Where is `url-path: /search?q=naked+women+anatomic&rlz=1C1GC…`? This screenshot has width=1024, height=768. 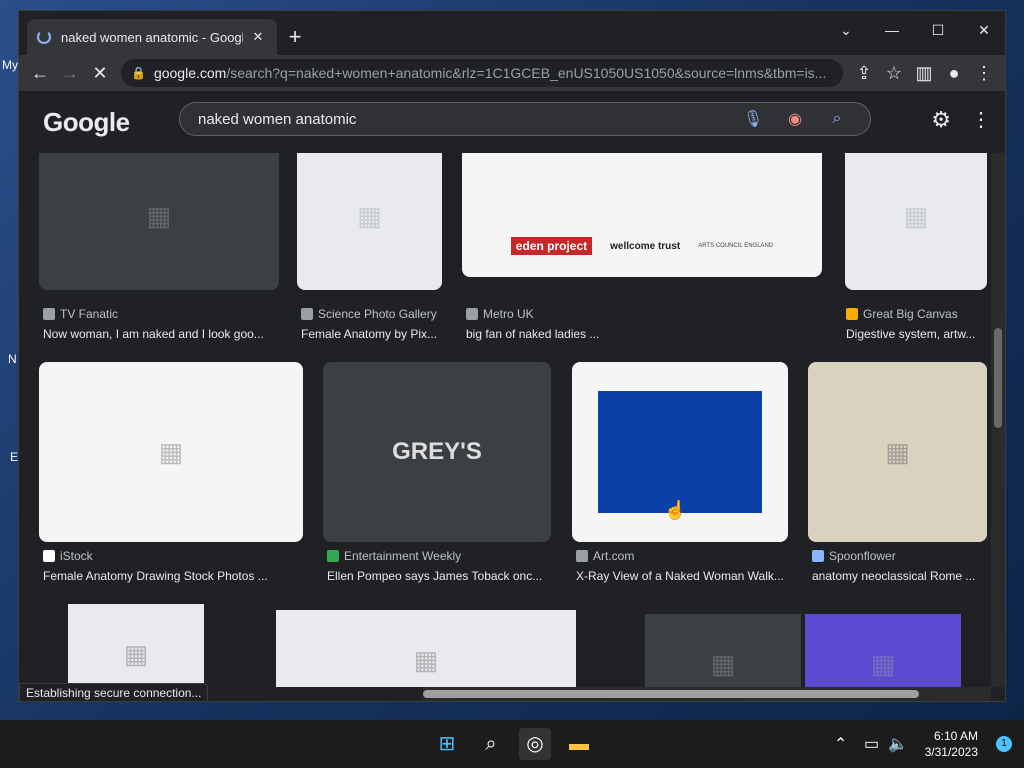
url-path: /search?q=naked+women+anatomic&rlz=1C1GC… is located at coordinates (526, 73).